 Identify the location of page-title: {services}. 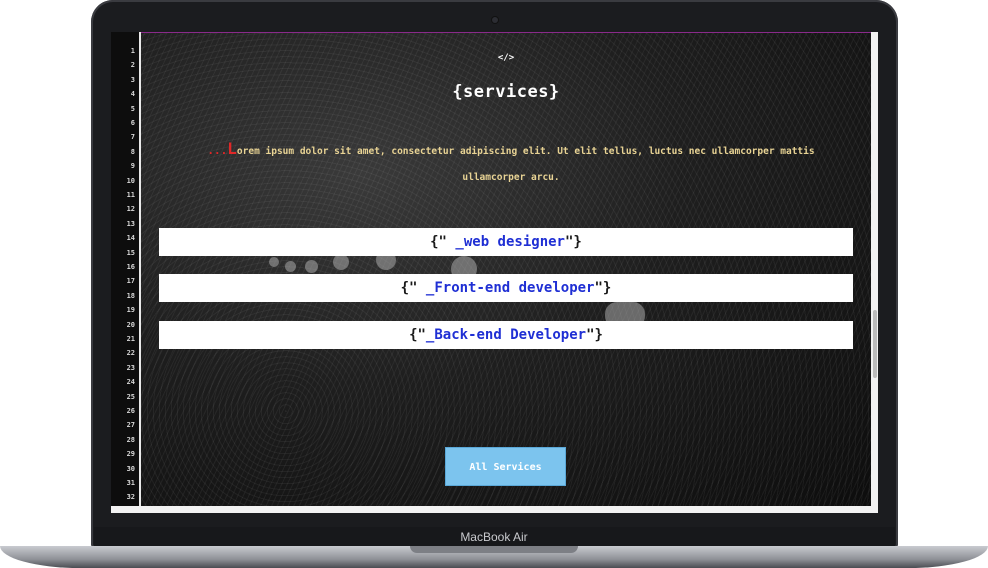
(506, 92).